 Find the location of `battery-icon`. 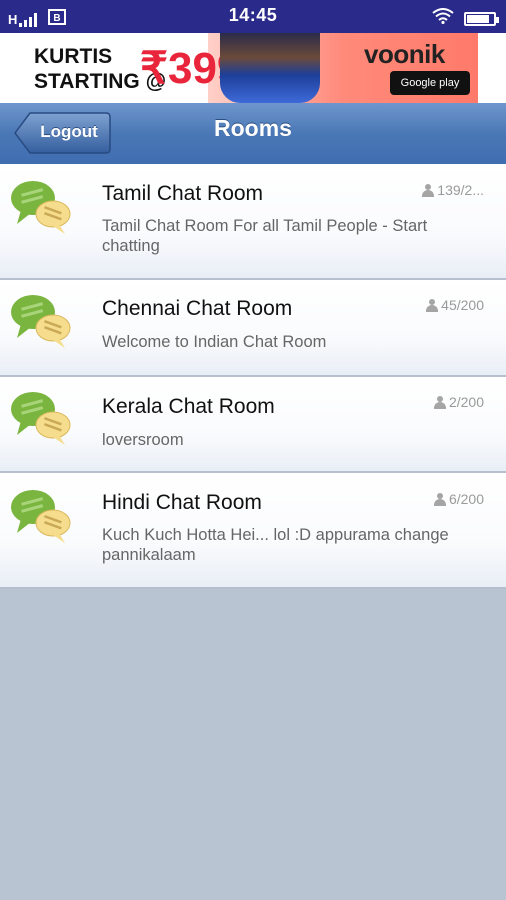

battery-icon is located at coordinates (481, 18).